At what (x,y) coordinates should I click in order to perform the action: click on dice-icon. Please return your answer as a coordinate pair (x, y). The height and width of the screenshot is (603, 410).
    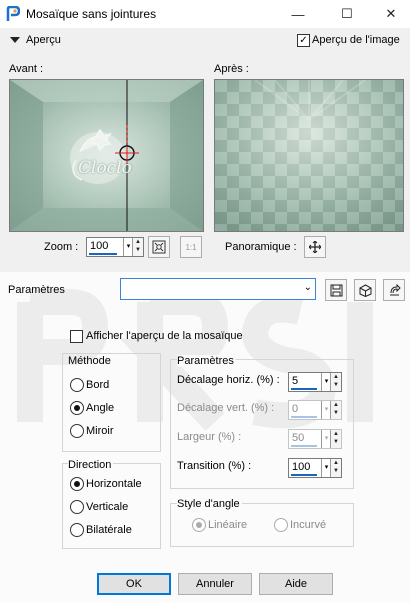
    Looking at the image, I should click on (365, 290).